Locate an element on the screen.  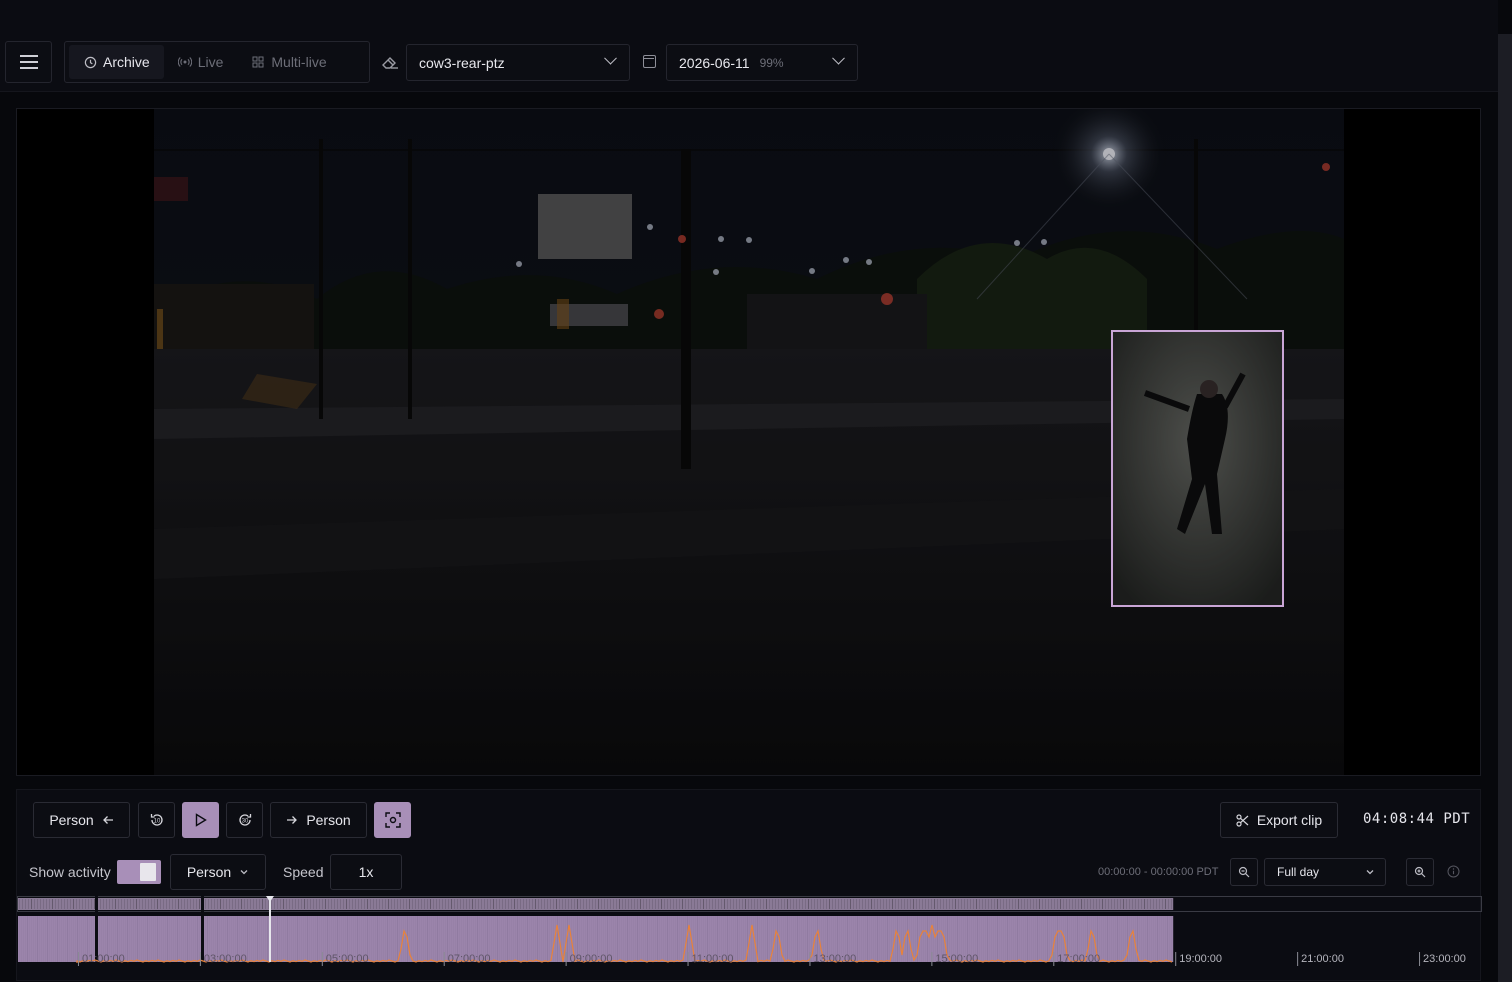
mode-switcher: Archive Live Multi-live is located at coordinates (217, 62).